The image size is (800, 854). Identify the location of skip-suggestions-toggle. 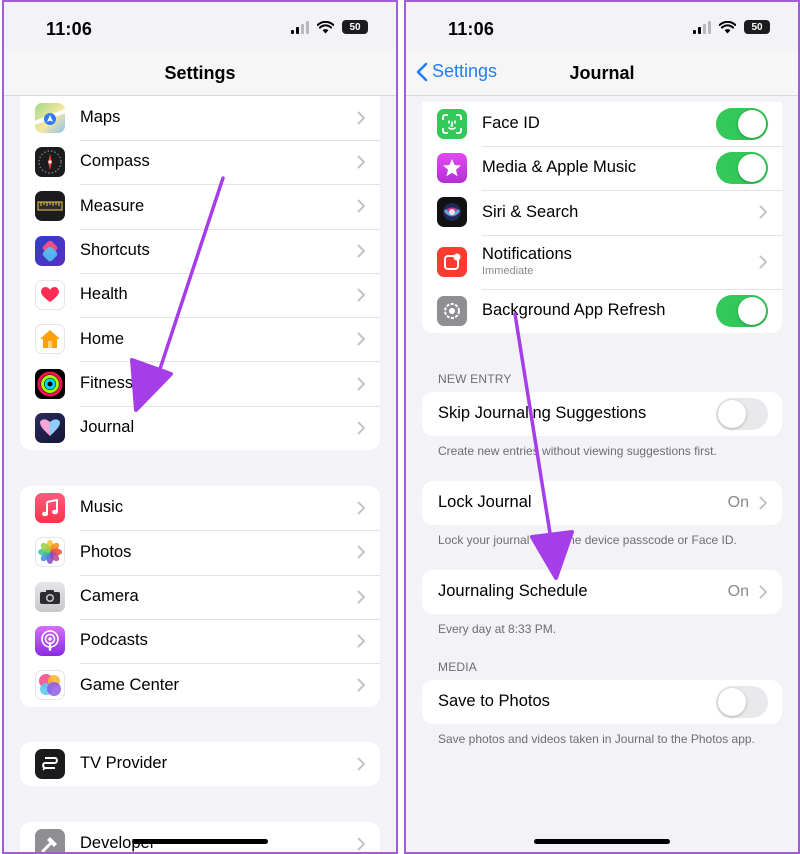
(742, 414).